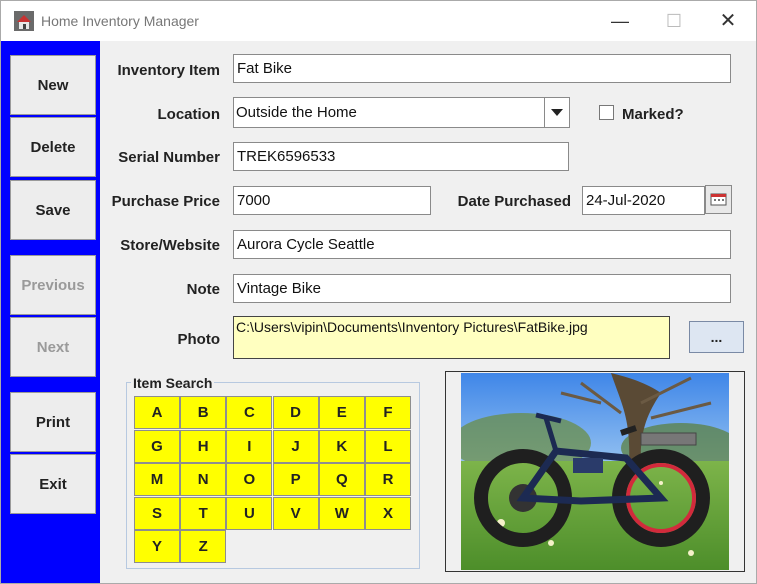  I want to click on letter-button-x: X, so click(388, 513).